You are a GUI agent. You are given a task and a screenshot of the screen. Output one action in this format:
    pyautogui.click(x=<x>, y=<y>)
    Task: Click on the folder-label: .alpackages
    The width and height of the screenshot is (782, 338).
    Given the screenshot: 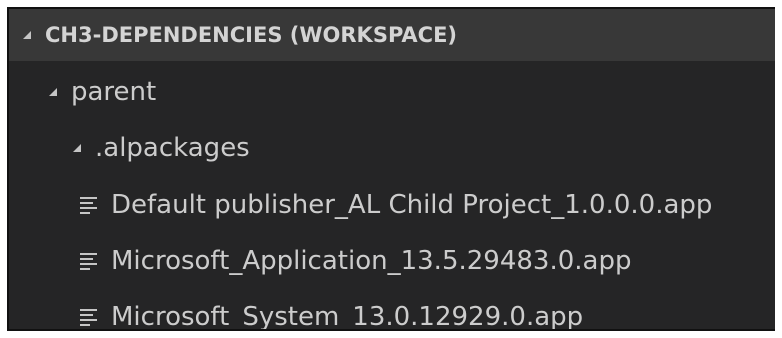 What is the action you would take?
    pyautogui.click(x=172, y=148)
    